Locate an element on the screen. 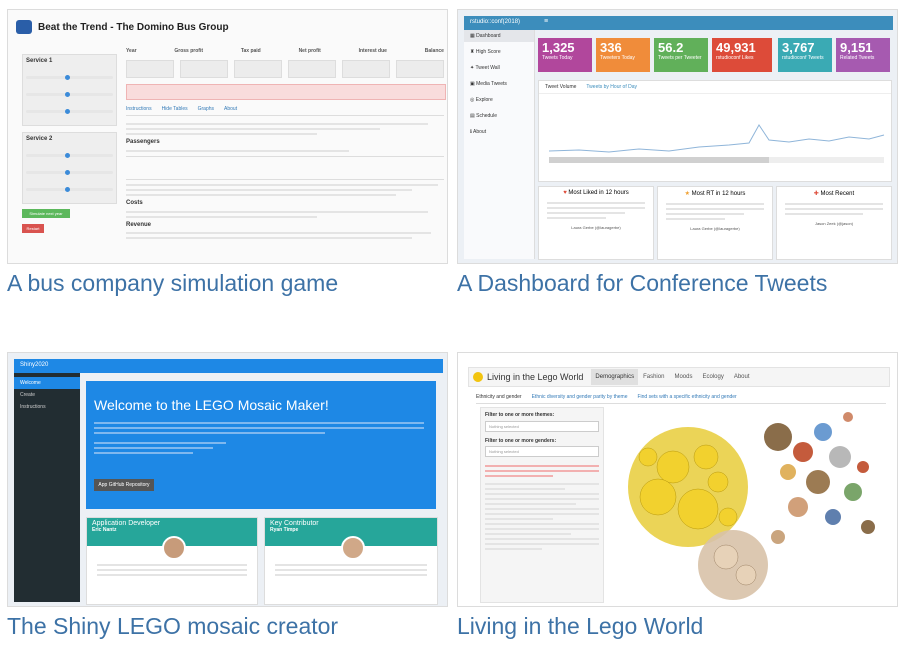 This screenshot has width=901, height=654. brand-label: rstudio::conf(2018) is located at coordinates (495, 22).